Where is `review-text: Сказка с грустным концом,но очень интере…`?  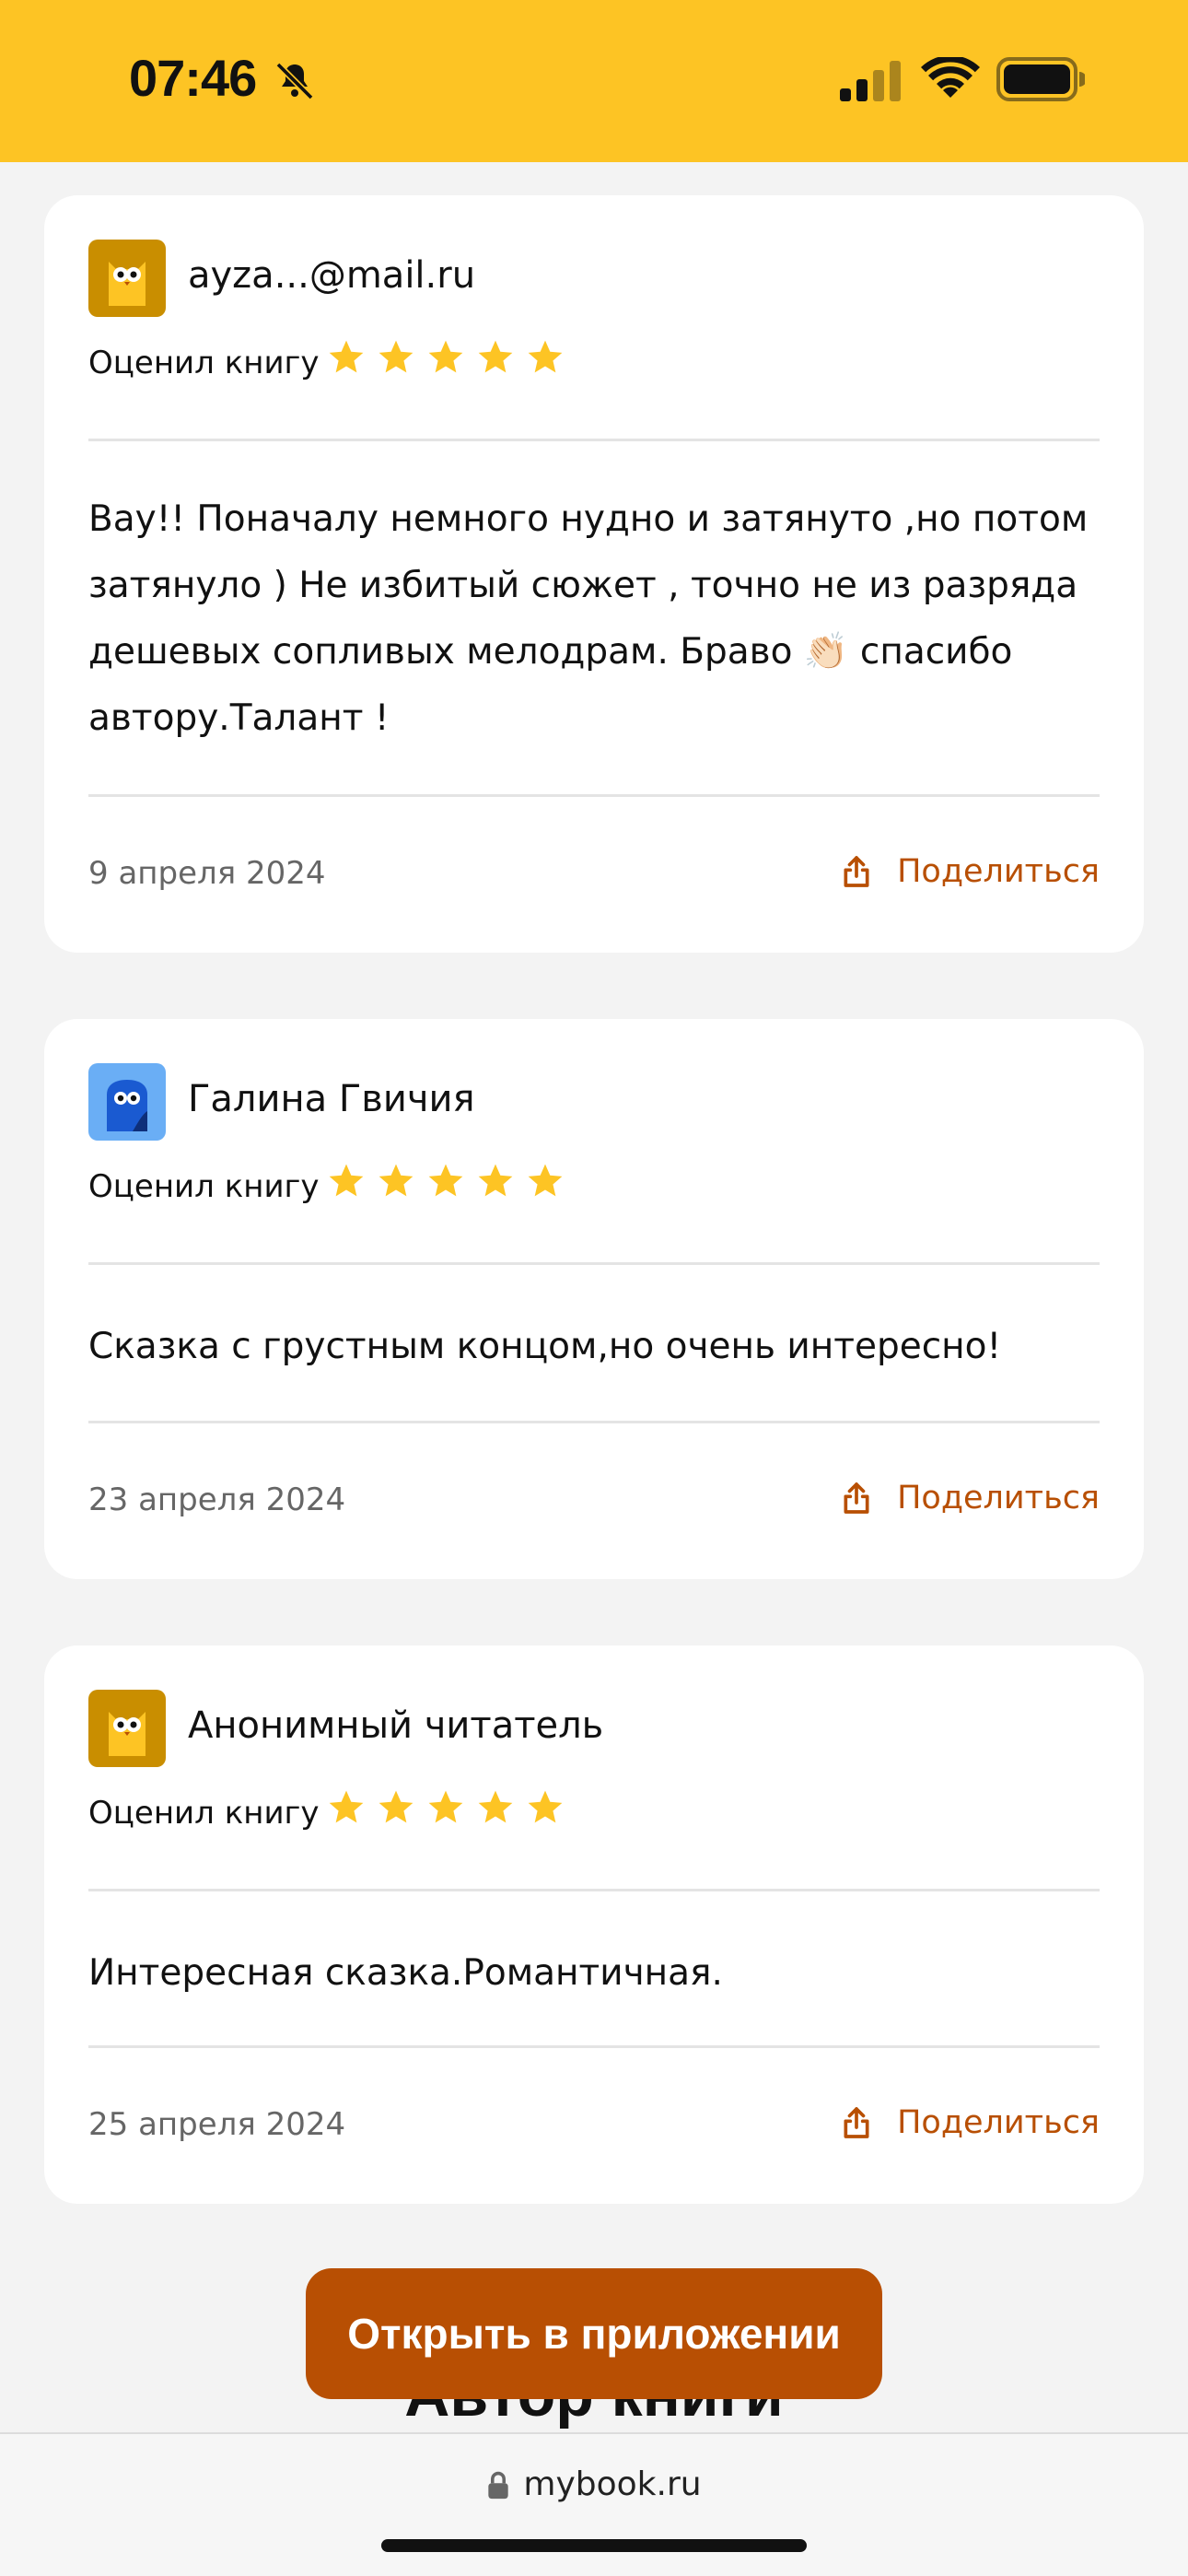 review-text: Сказка с грустным концом,но очень интере… is located at coordinates (545, 1346).